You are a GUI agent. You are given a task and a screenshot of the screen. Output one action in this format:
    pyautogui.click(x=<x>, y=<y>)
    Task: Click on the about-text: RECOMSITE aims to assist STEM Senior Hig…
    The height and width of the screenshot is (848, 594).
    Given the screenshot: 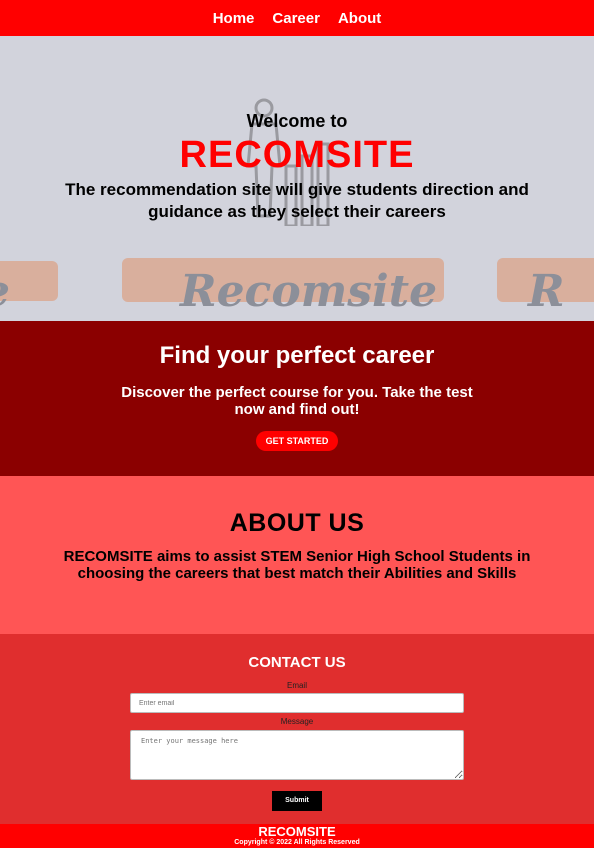 What is the action you would take?
    pyautogui.click(x=297, y=565)
    